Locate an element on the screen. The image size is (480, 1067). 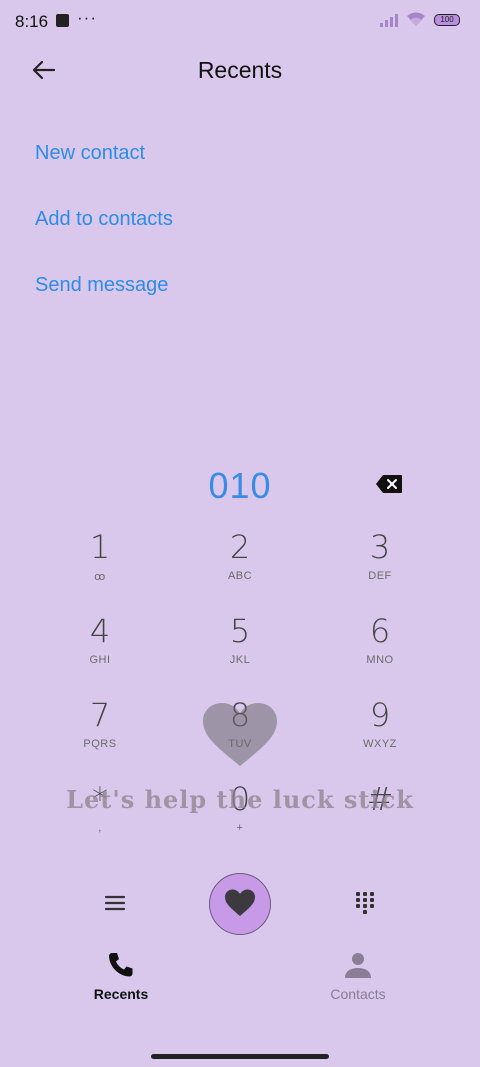
send-message-link: Send message is located at coordinates (104, 301).